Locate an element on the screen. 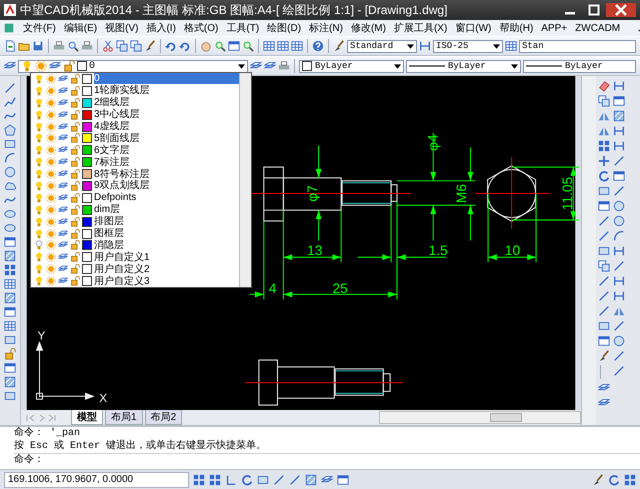  table-icon is located at coordinates (10, 284).